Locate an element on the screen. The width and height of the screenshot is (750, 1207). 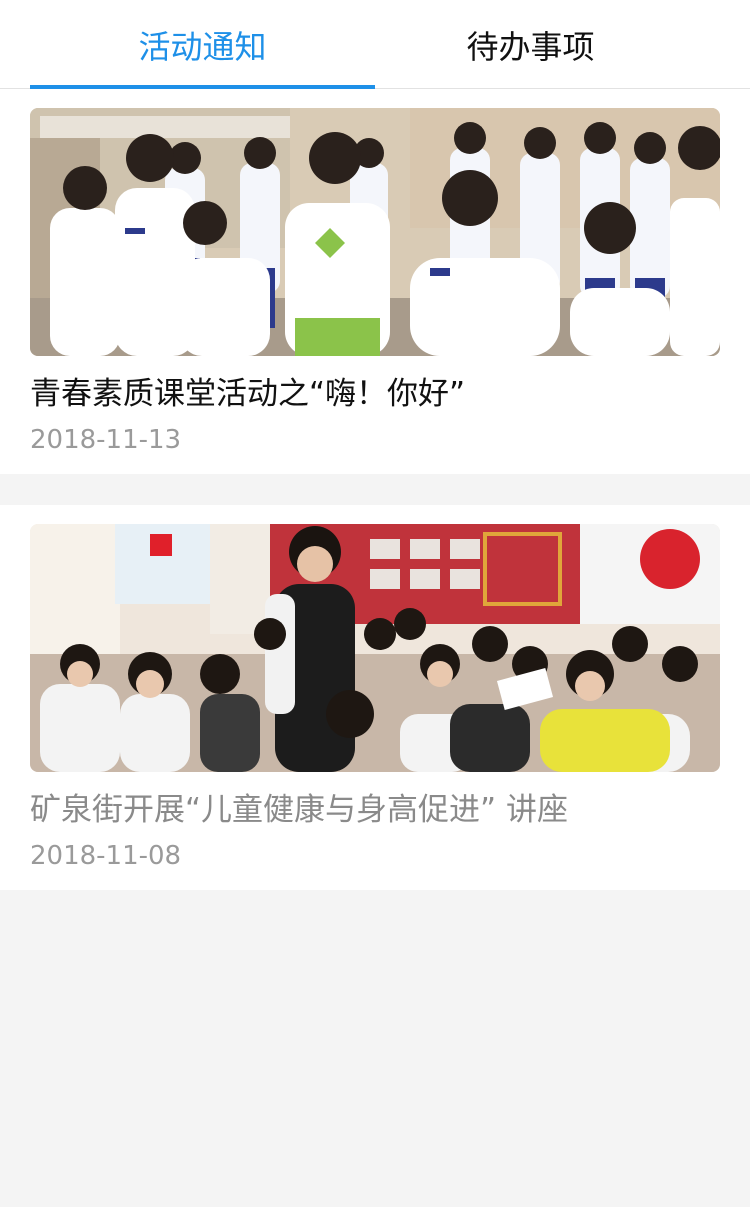
tab-todo-items-label: 待办事项 is located at coordinates (530, 46).